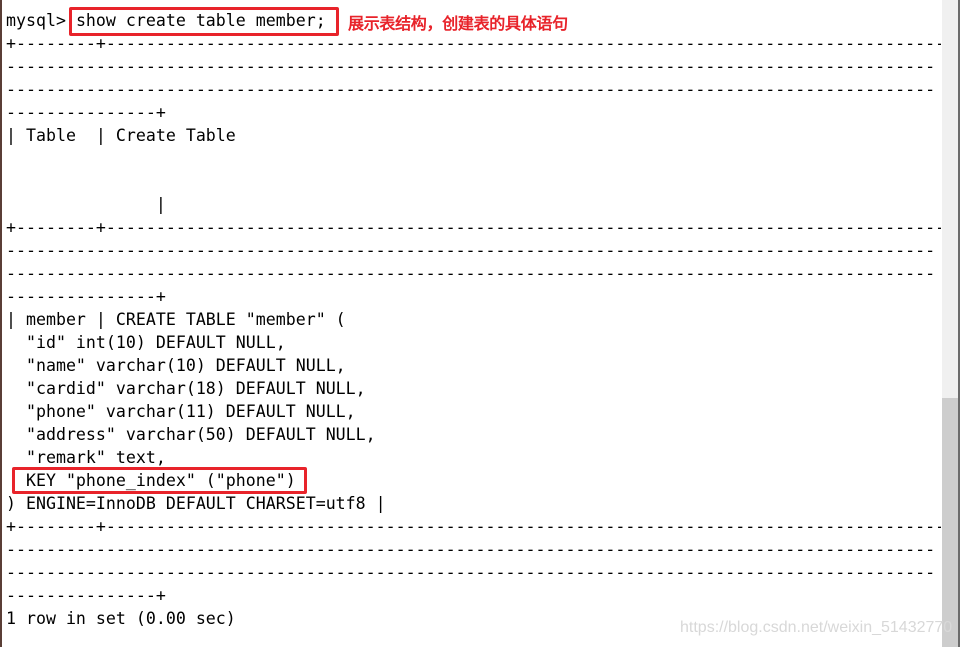  I want to click on table-header-row: | Table | Create Table, so click(121, 135).